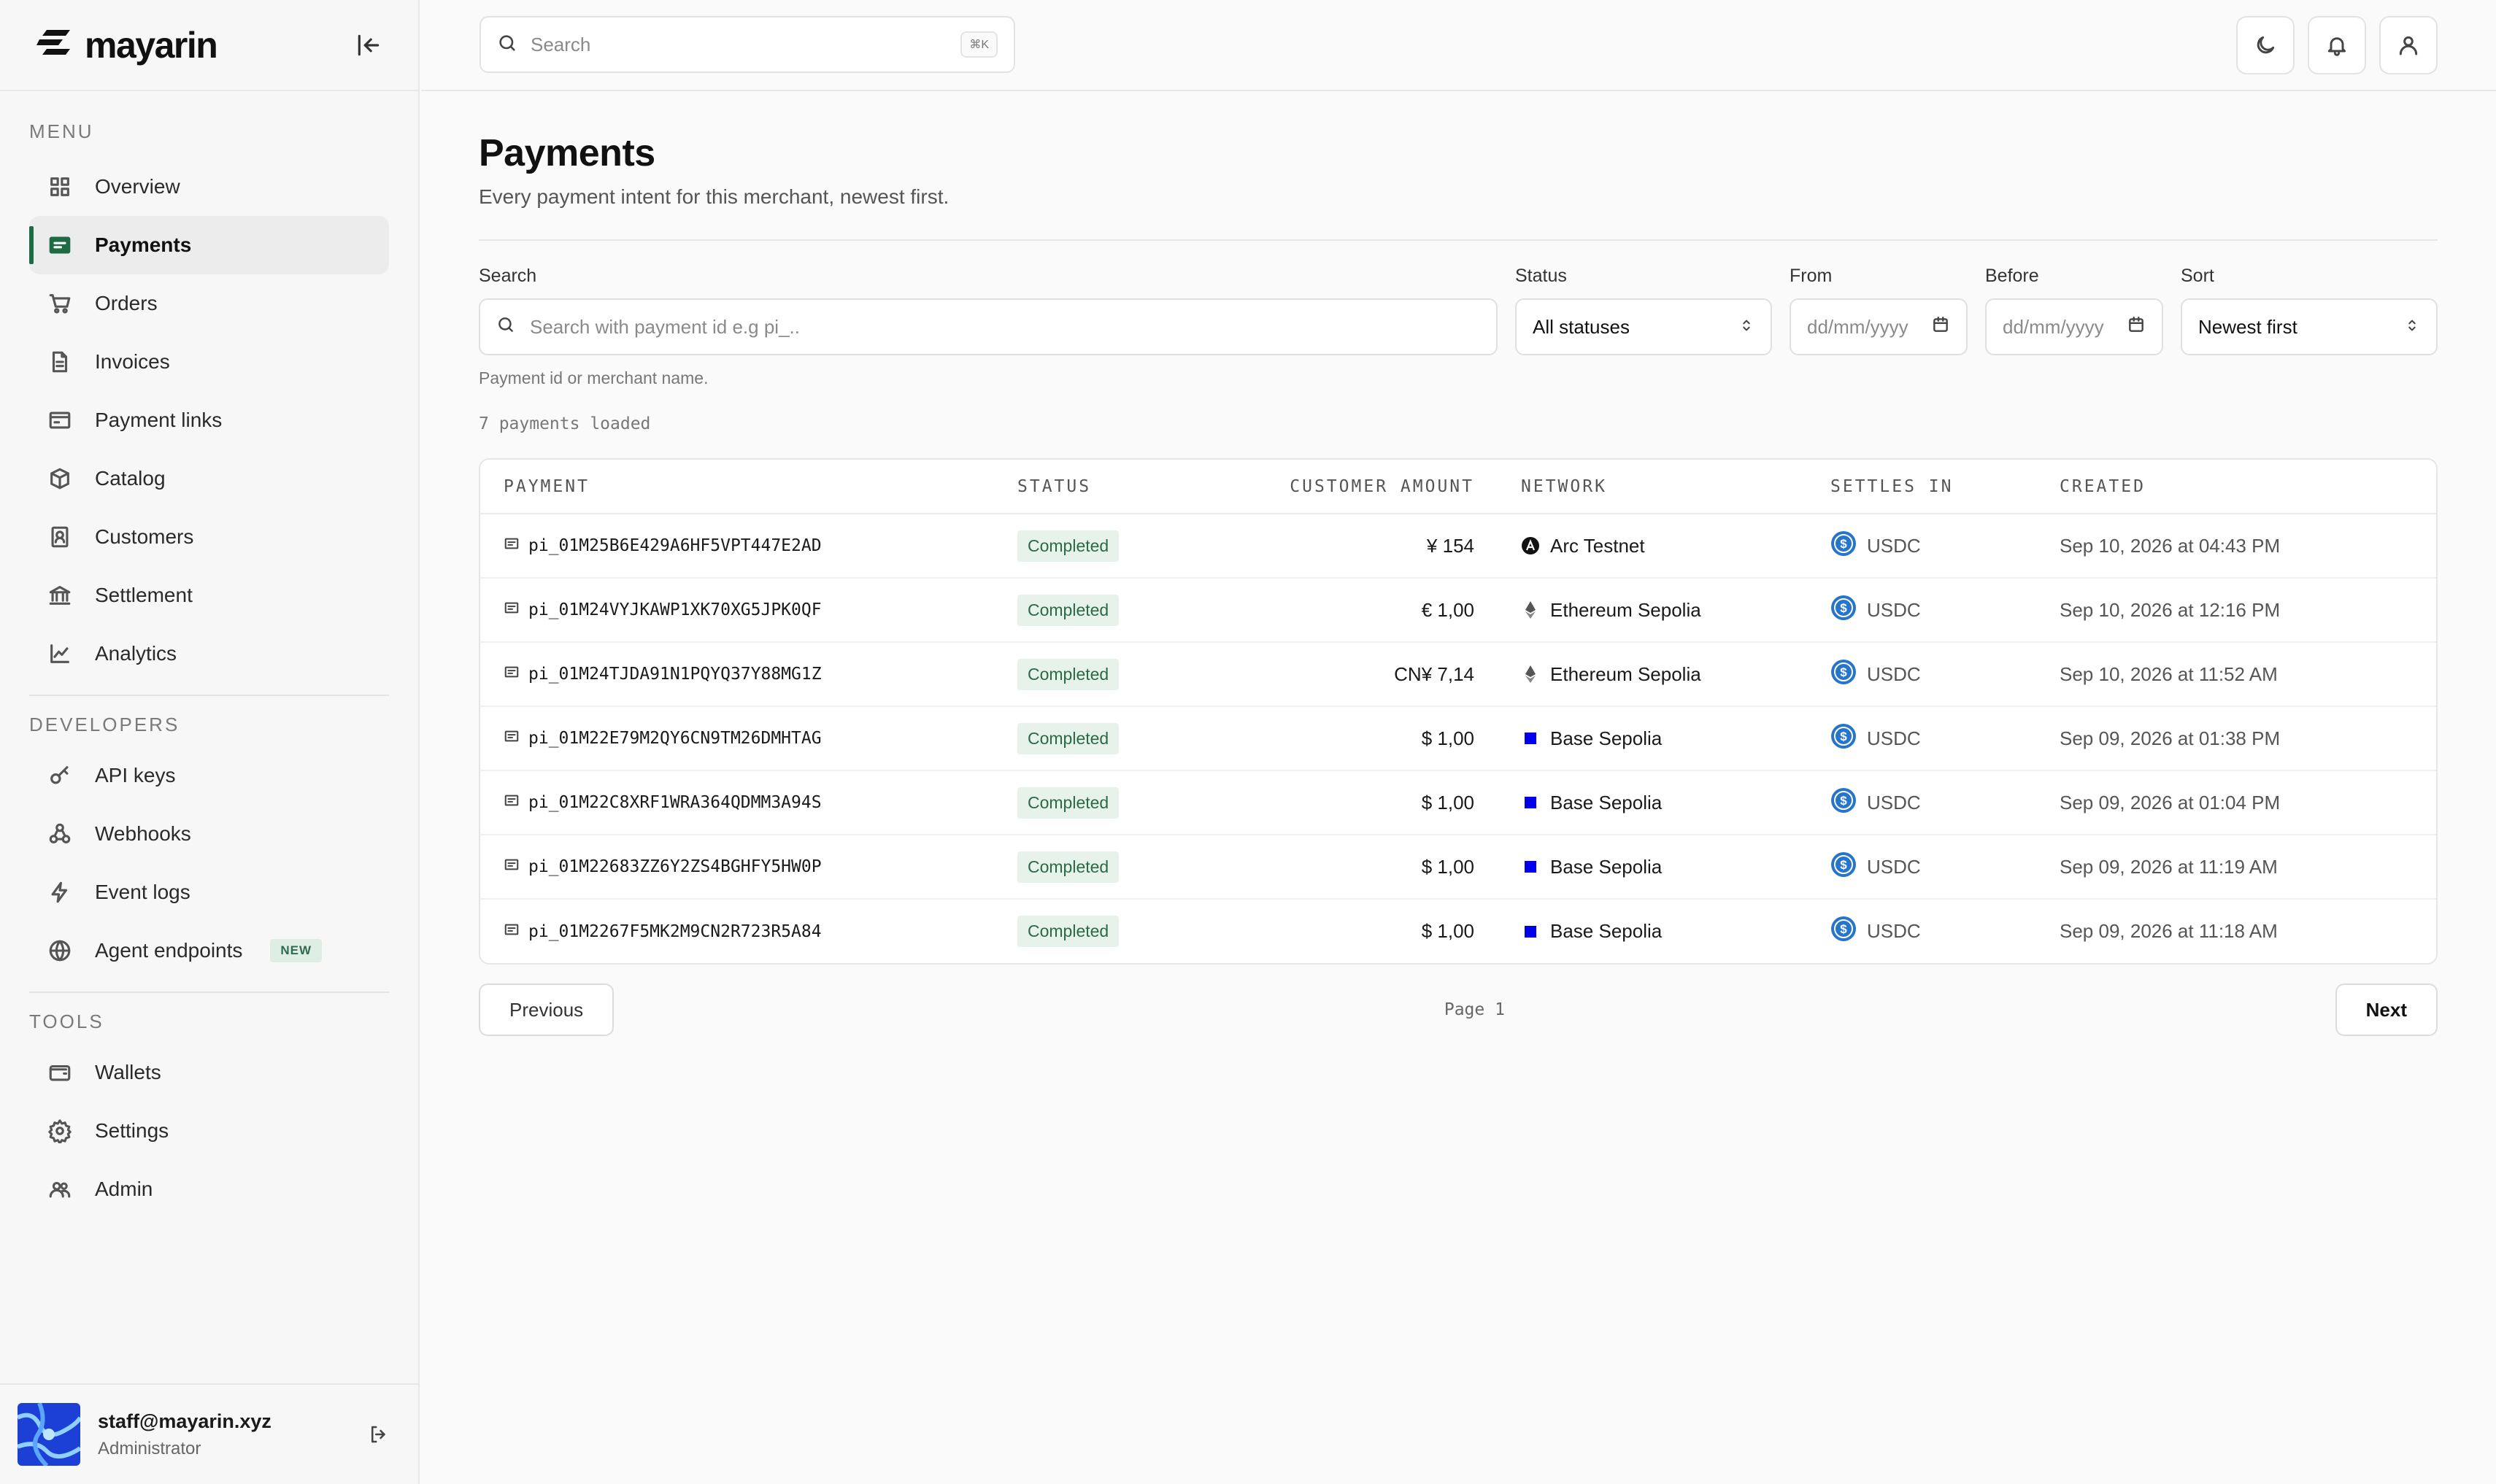  Describe the element at coordinates (209, 420) in the screenshot. I see `sidebar-item-payment-links: Payment links` at that location.